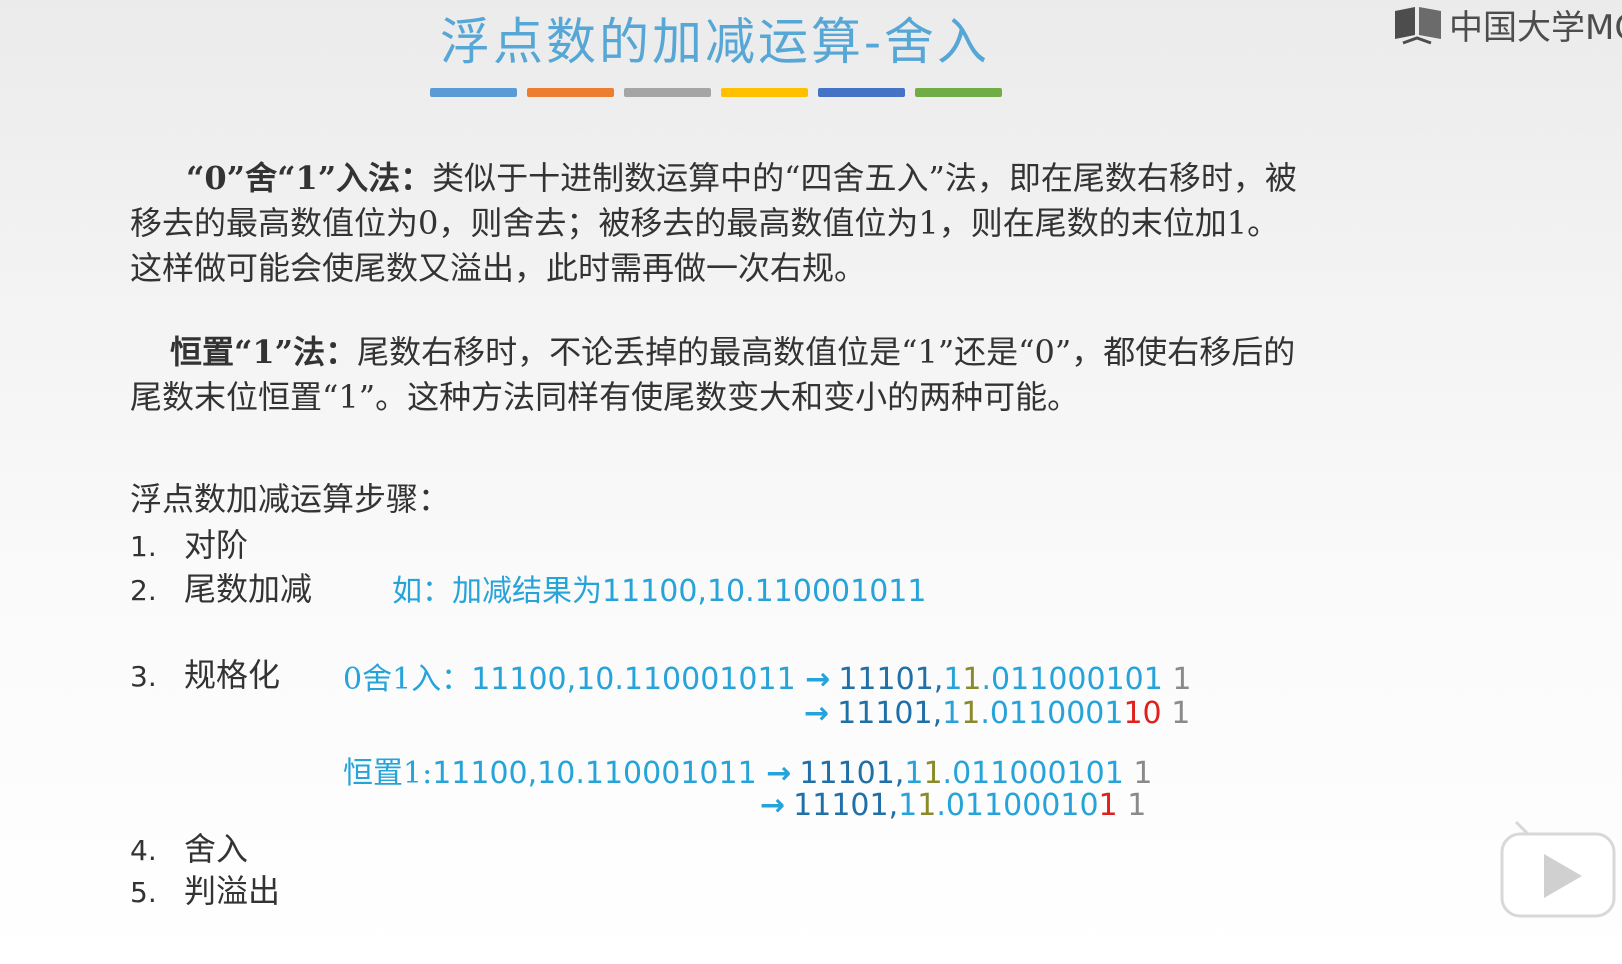 The width and height of the screenshot is (1622, 964). Describe the element at coordinates (422, 591) in the screenshot. I see `example-prefix: 如：` at that location.